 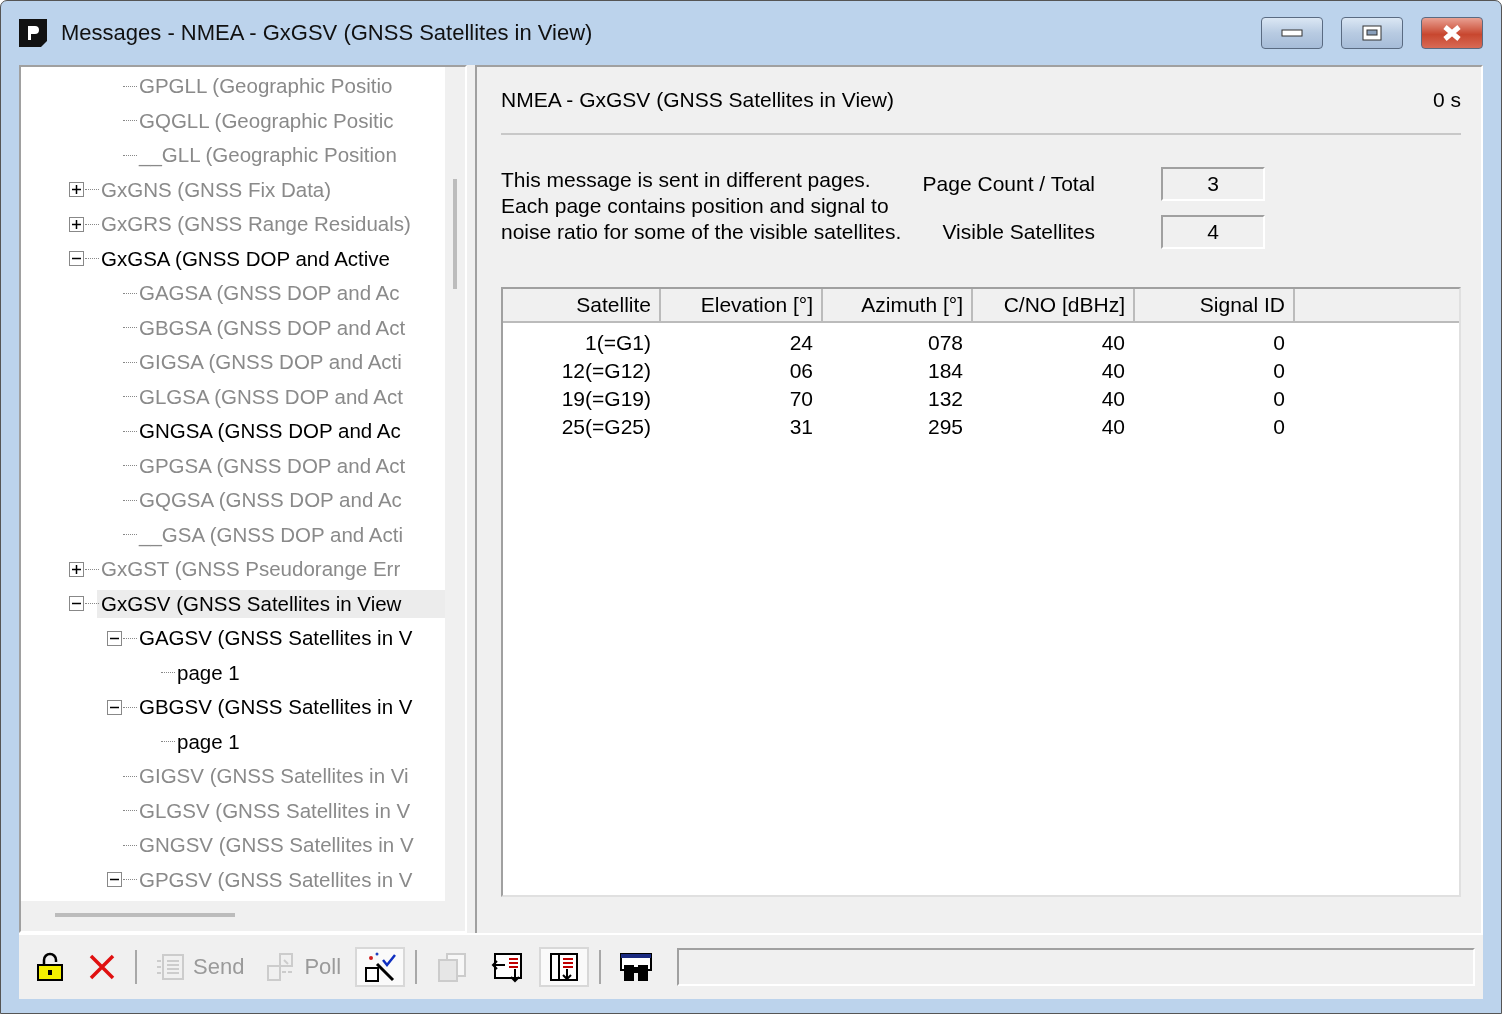 I want to click on close-icon, so click(x=102, y=967).